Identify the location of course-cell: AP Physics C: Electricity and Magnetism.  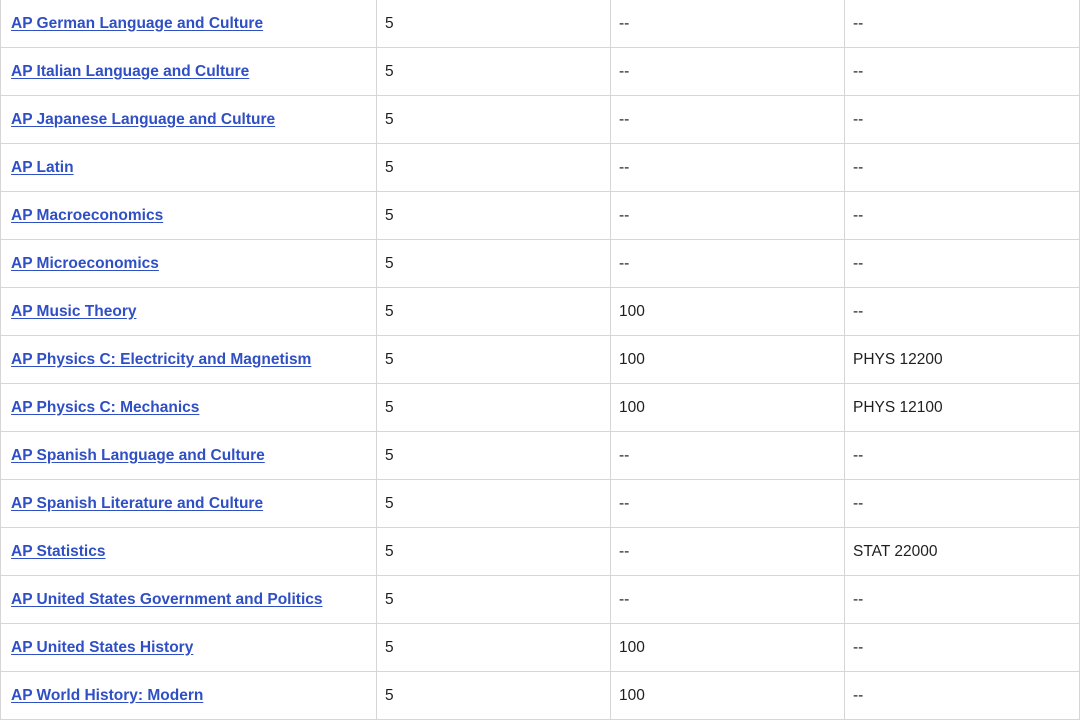
(188, 359).